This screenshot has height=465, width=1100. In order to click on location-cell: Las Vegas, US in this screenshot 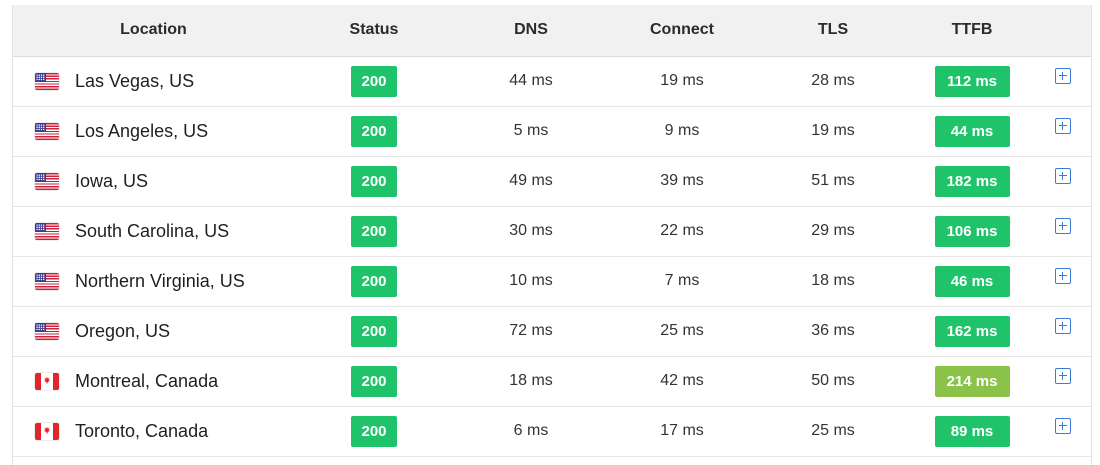, I will do `click(153, 81)`.